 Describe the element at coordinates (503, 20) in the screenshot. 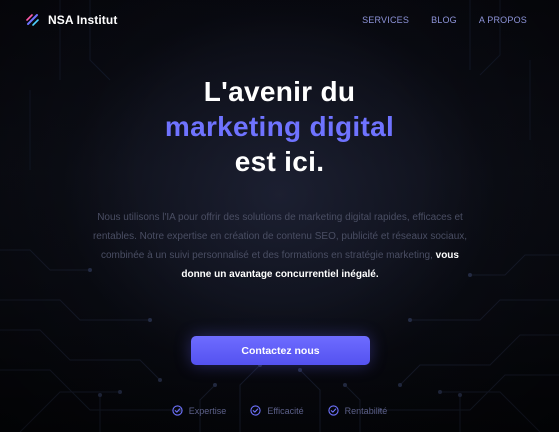

I see `nav-link-a-propos: A PROPOS` at that location.